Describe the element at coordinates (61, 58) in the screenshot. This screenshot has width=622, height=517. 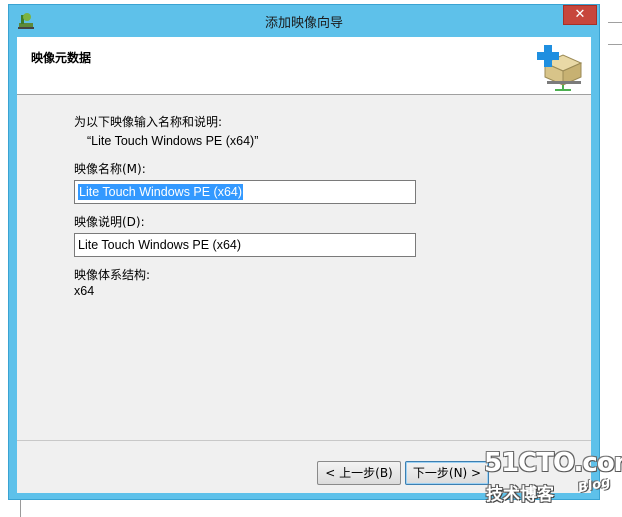
I see `page-title: 映像元数据` at that location.